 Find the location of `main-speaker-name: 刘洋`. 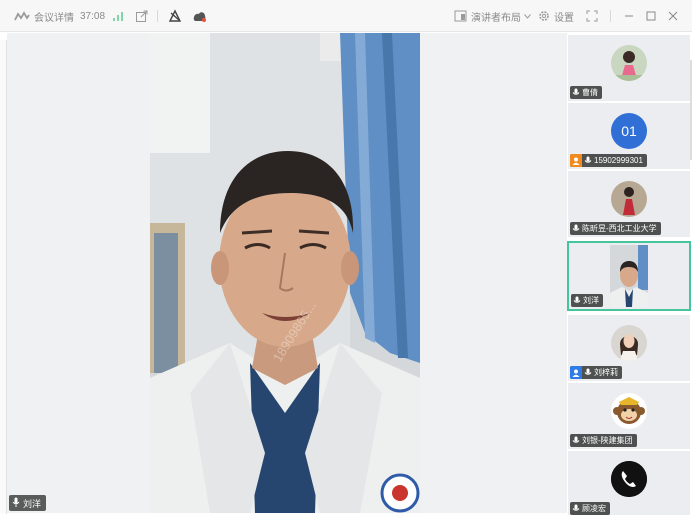

main-speaker-name: 刘洋 is located at coordinates (32, 503).